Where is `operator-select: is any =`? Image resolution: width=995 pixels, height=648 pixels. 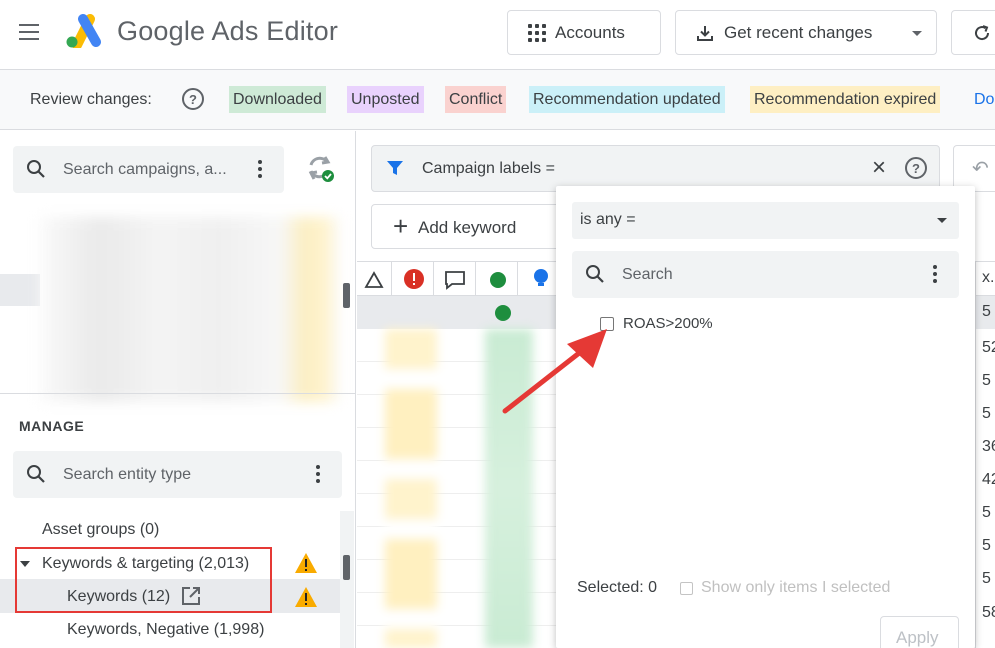
operator-select: is any = is located at coordinates (765, 220).